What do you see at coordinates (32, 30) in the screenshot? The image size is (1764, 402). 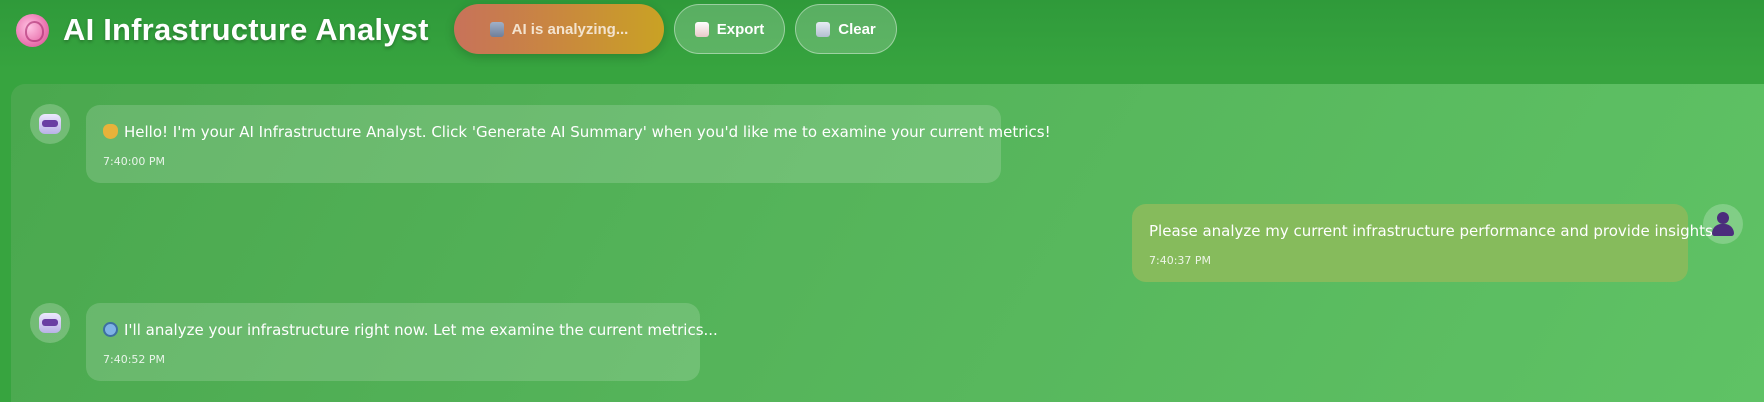 I see `brain-icon` at bounding box center [32, 30].